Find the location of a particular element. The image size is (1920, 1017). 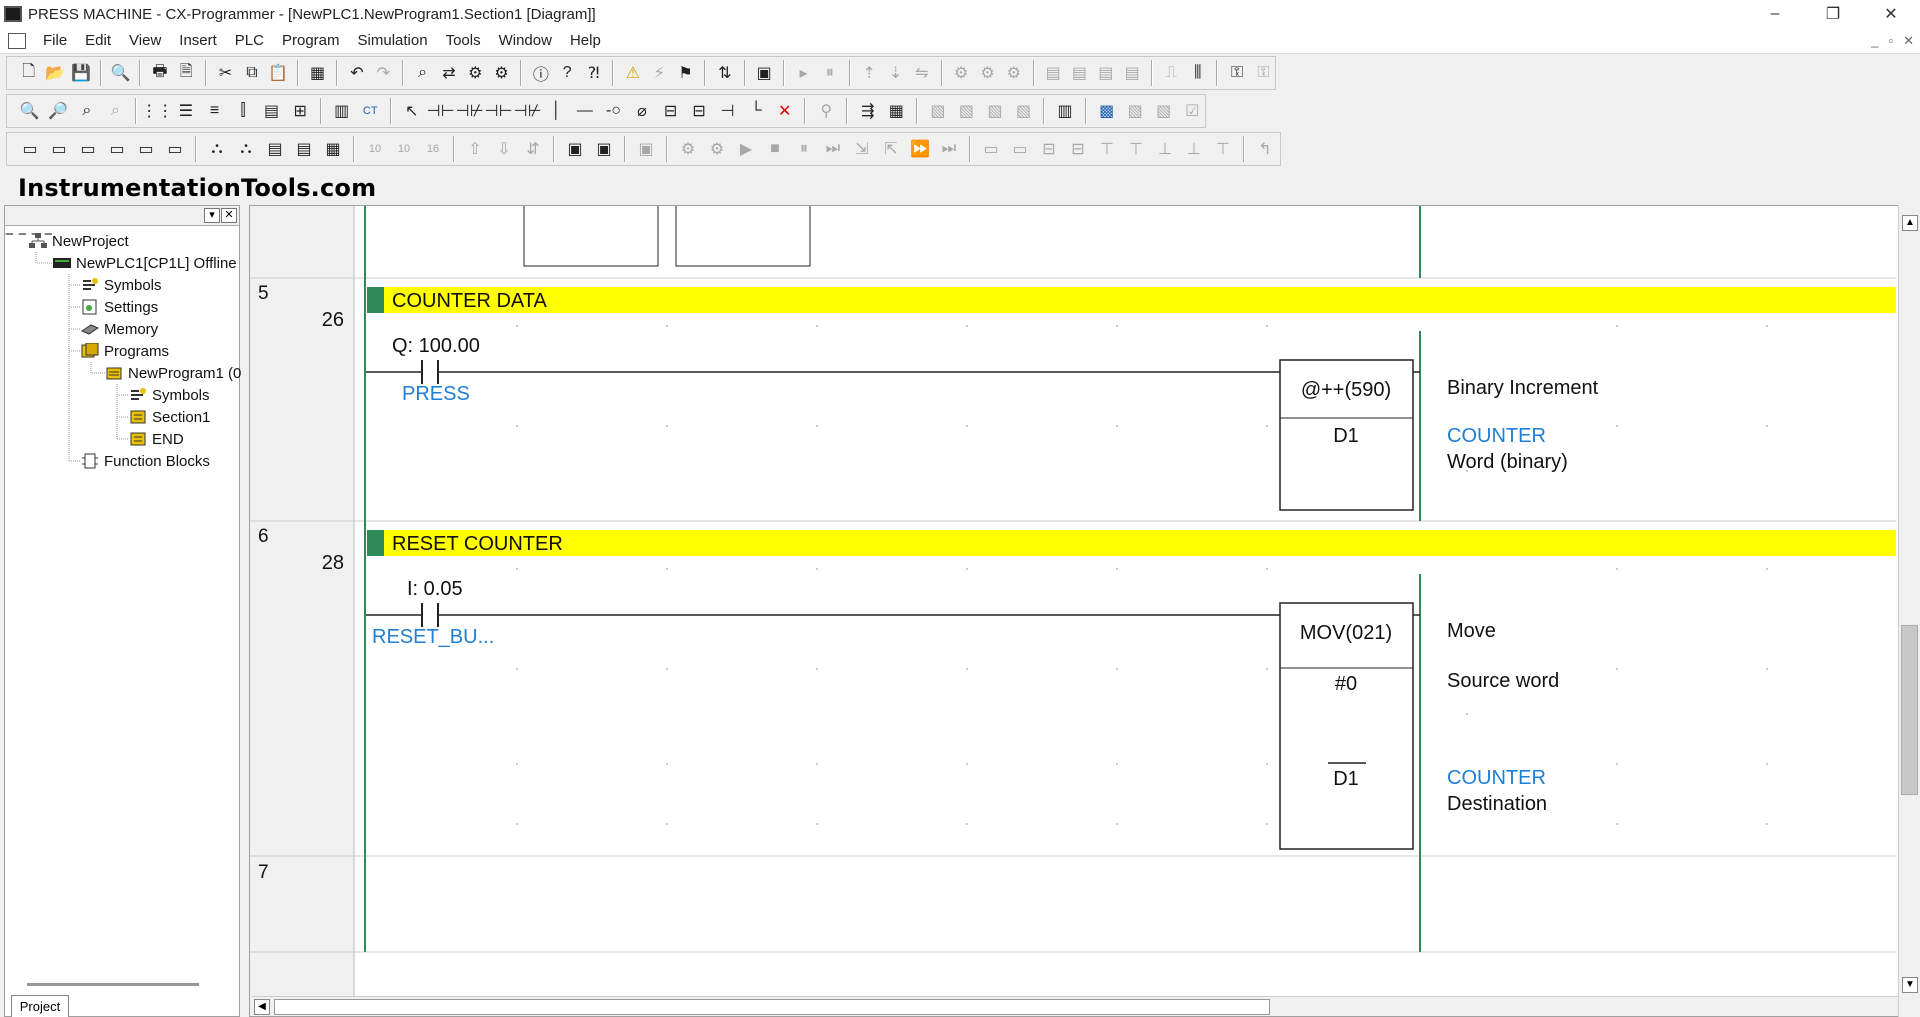

zoom-in-icon: 🔍 is located at coordinates (30, 111).